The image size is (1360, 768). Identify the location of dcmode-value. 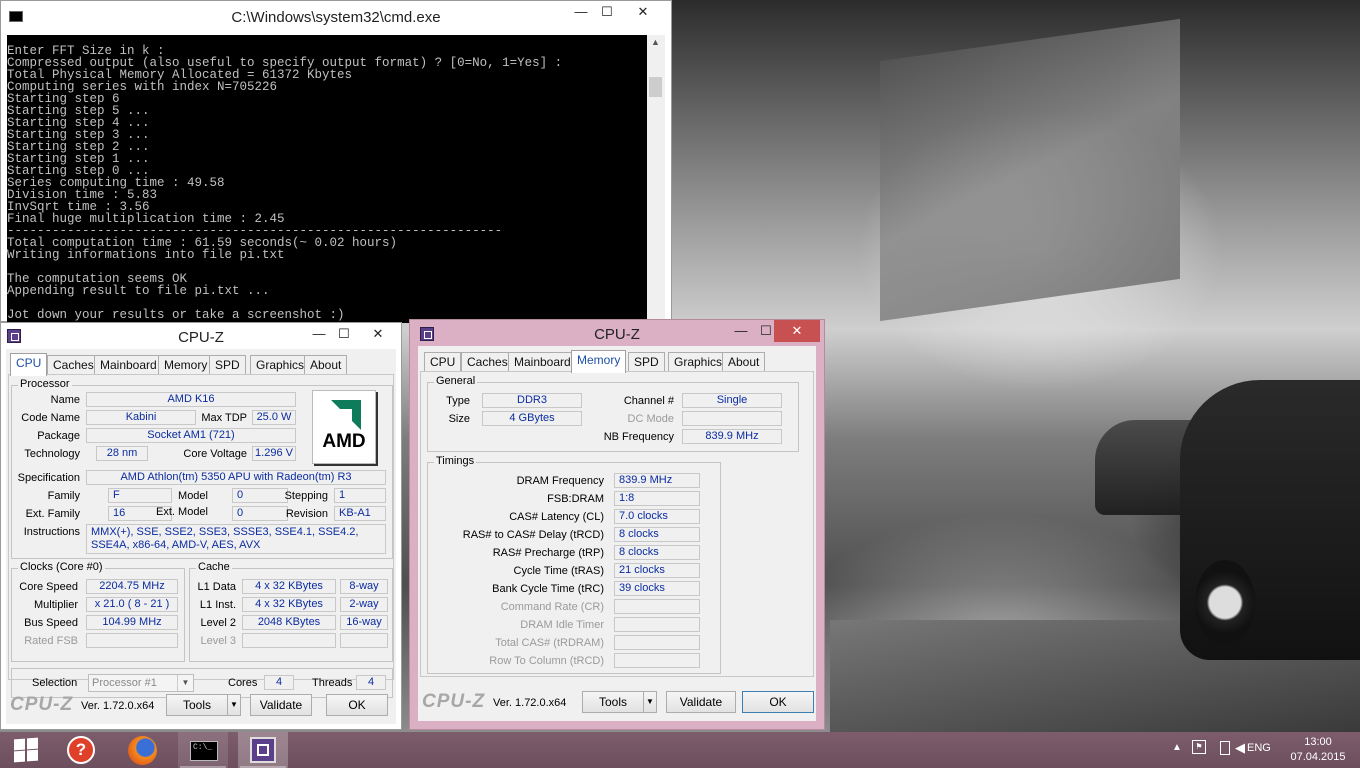
(732, 418).